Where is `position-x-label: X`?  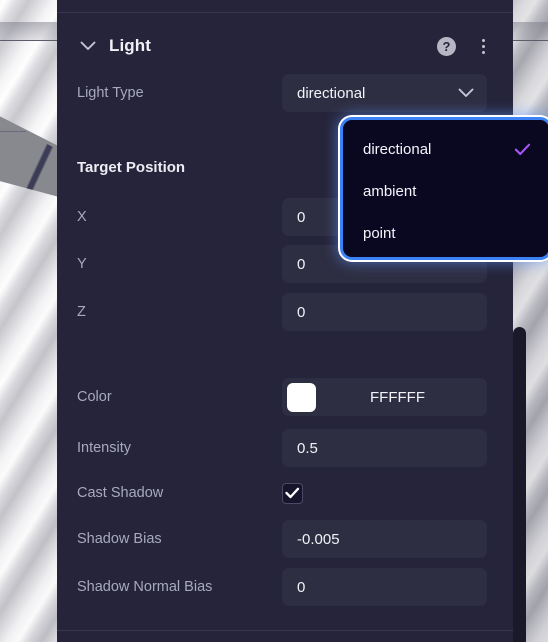 position-x-label: X is located at coordinates (82, 217).